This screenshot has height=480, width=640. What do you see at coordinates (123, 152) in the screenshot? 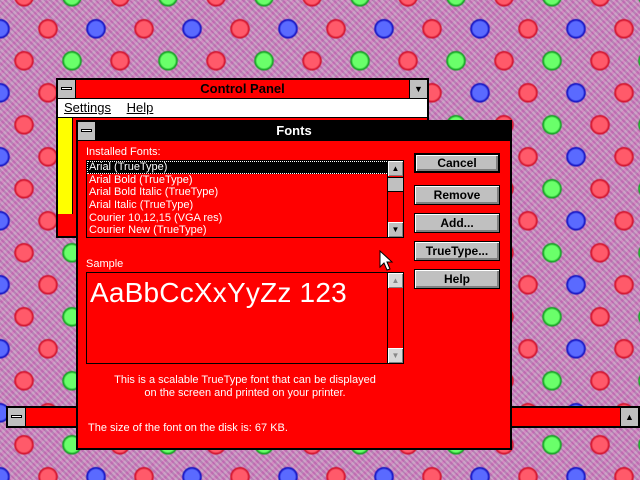
I see `installed-fonts-label: Installed Fonts:` at bounding box center [123, 152].